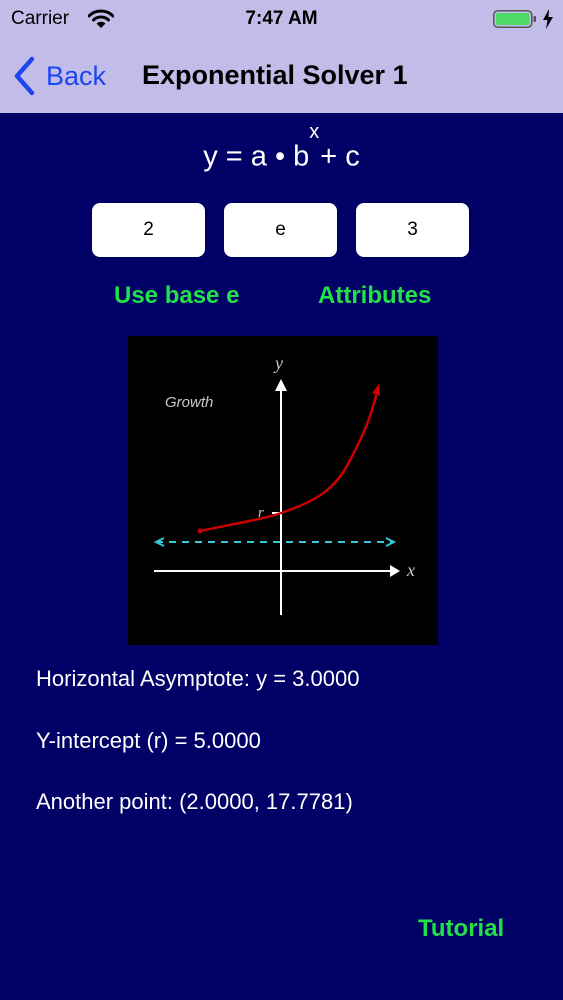 Image resolution: width=563 pixels, height=1000 pixels. What do you see at coordinates (76, 75) in the screenshot?
I see `back-label: Back` at bounding box center [76, 75].